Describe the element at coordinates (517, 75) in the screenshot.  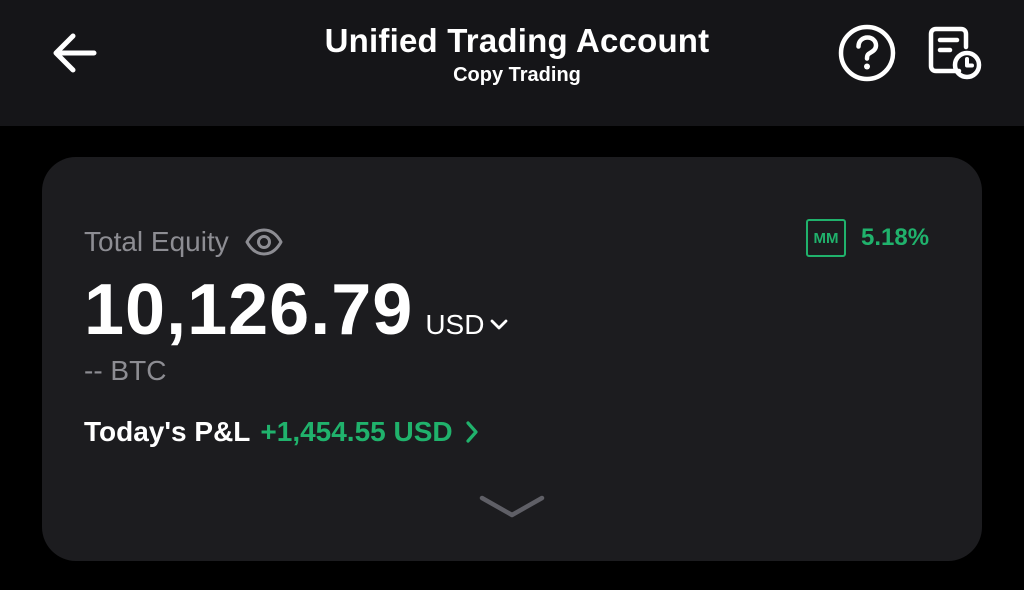
I see `page-subtitle: Copy Trading` at that location.